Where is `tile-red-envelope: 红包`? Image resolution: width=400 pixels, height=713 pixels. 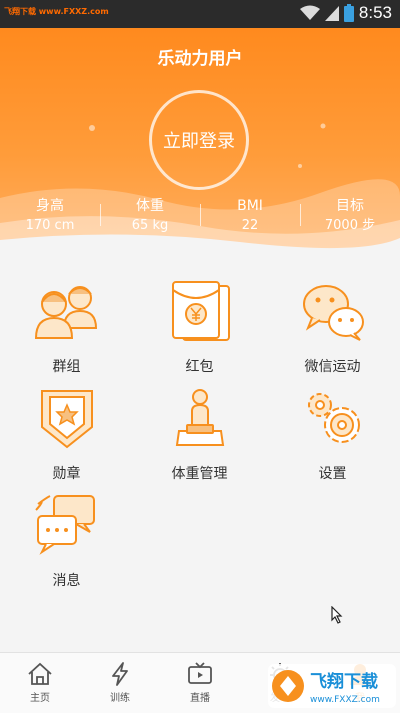 tile-red-envelope: 红包 is located at coordinates (199, 330).